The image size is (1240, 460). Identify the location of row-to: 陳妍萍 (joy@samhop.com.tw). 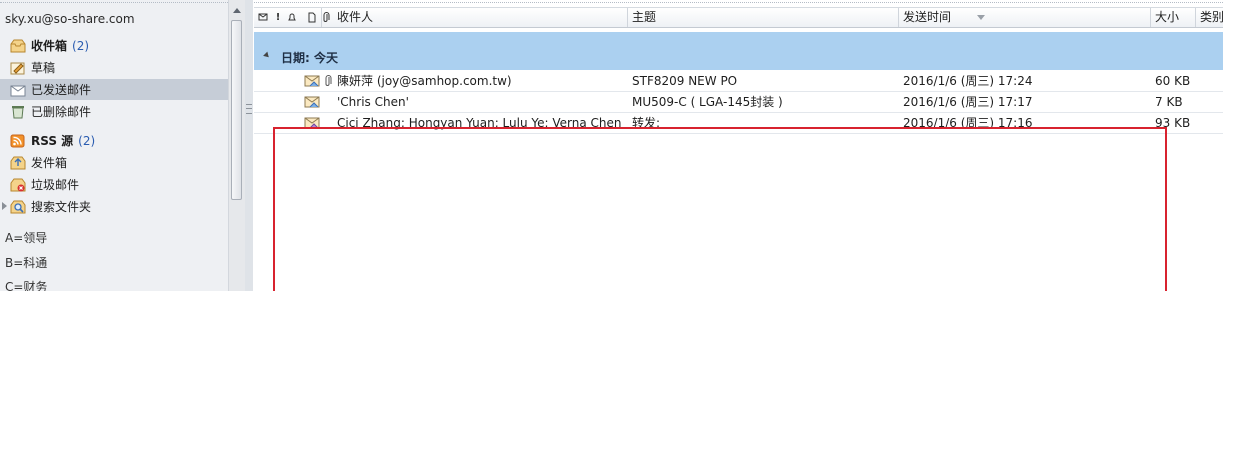
(424, 81).